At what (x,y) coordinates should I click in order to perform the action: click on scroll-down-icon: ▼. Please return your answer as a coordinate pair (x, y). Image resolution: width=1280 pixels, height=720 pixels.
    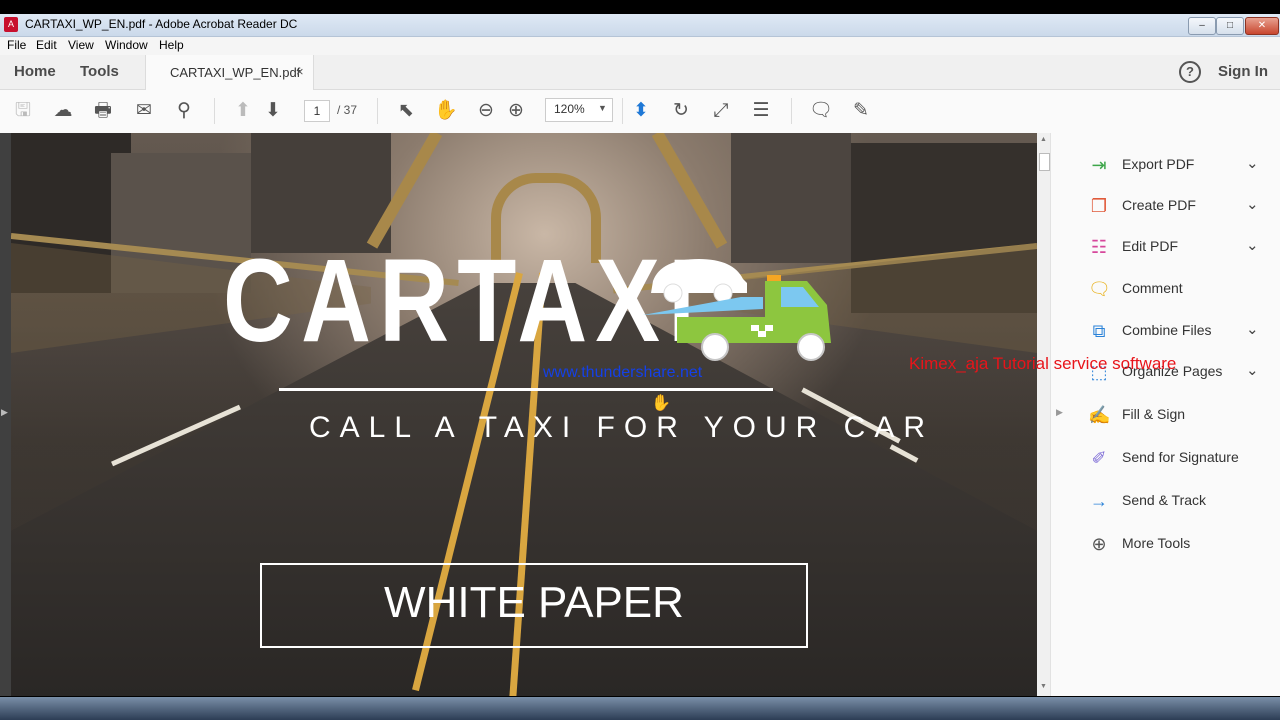
    Looking at the image, I should click on (1043, 686).